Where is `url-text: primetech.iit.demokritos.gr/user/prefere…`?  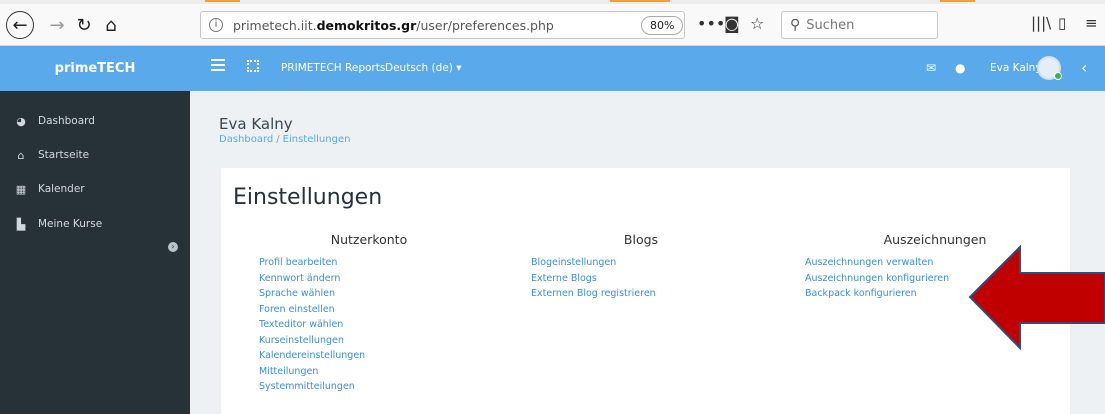
url-text: primetech.iit.demokritos.gr/user/prefere… is located at coordinates (393, 25).